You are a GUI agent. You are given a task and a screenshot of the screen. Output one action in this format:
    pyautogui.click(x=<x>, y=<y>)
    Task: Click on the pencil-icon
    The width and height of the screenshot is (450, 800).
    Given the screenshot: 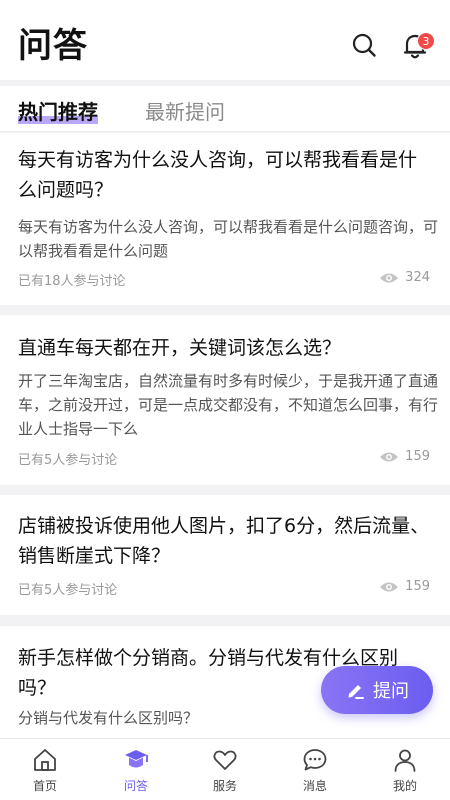 What is the action you would take?
    pyautogui.click(x=356, y=692)
    